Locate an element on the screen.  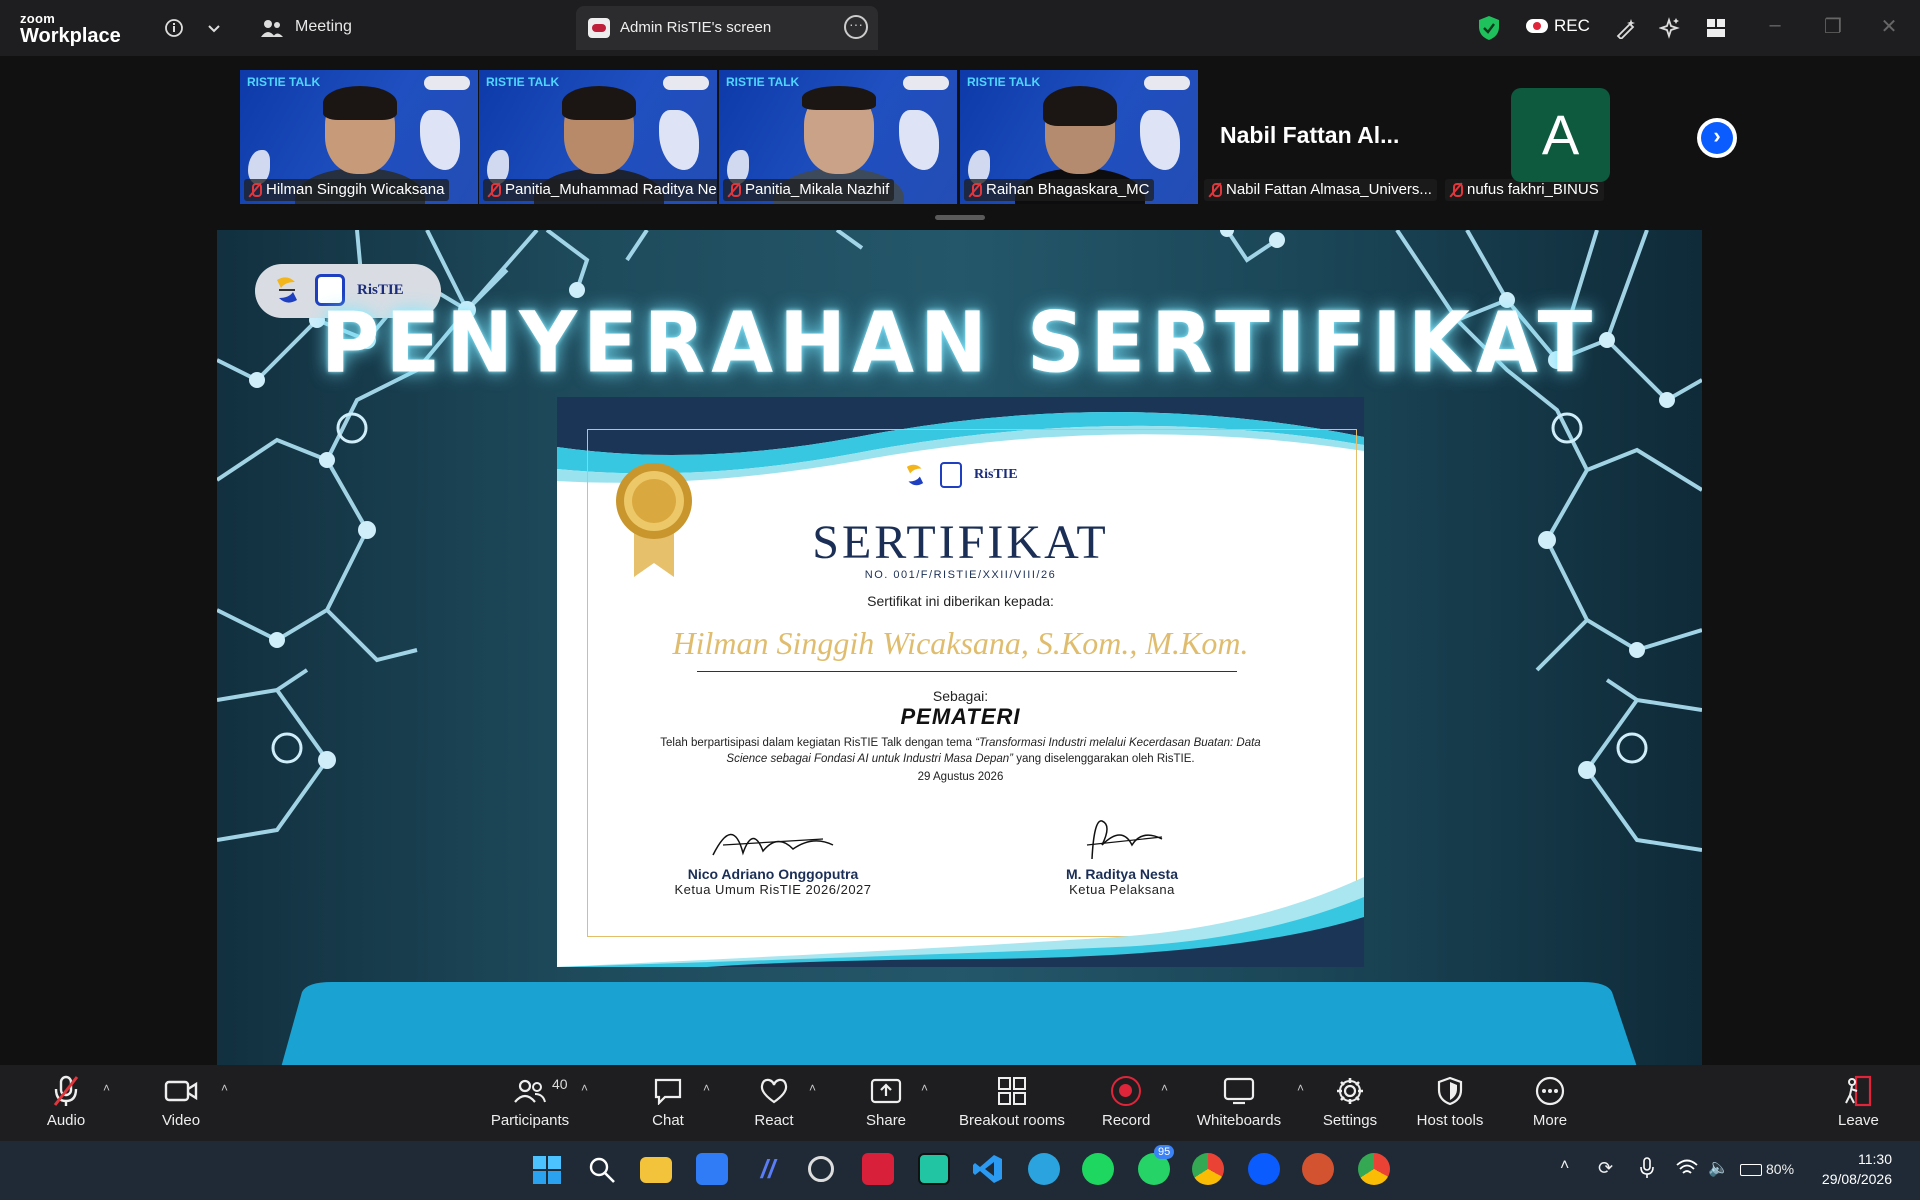
record-options-caret: ˄ is located at coordinates (1164, 1088).